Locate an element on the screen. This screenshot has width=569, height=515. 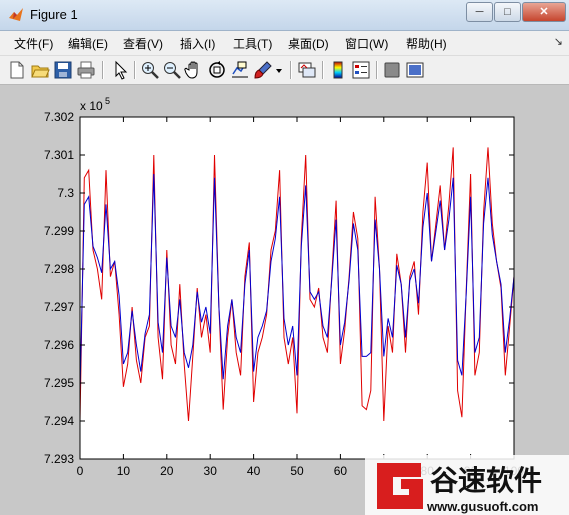
matlab-logo-icon is located at coordinates (16, 14).